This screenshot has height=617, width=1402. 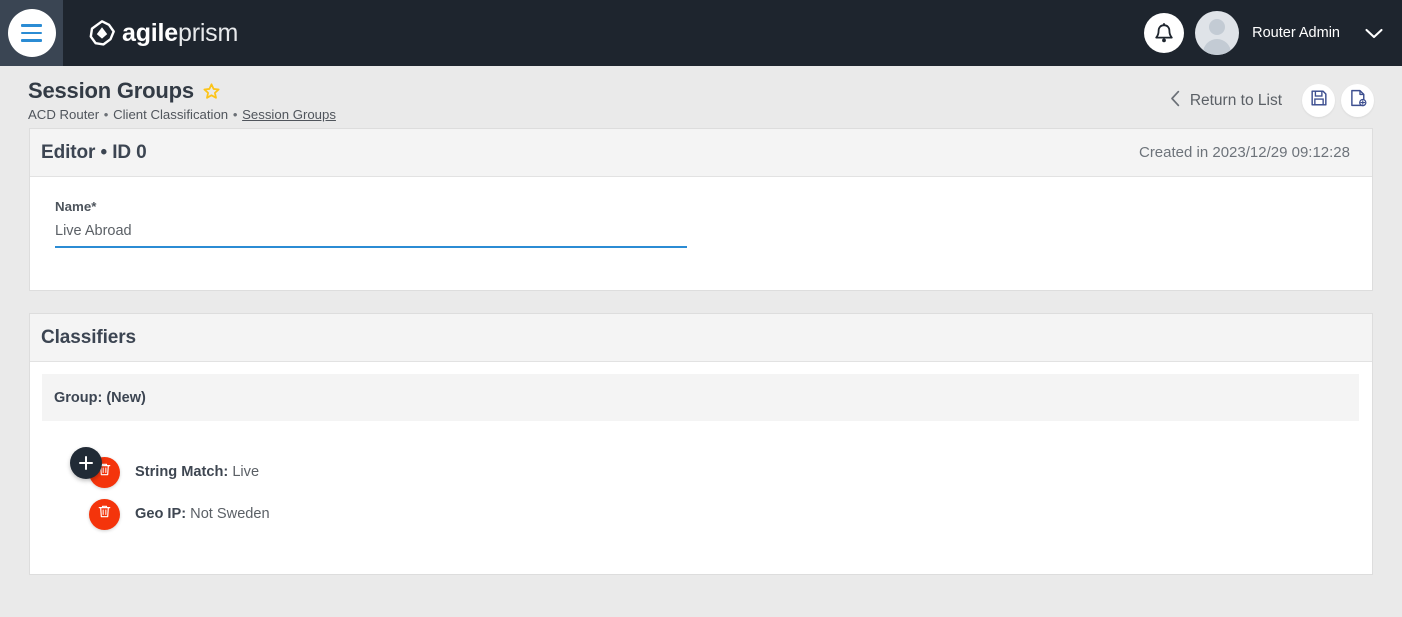 What do you see at coordinates (1244, 152) in the screenshot?
I see `created-timestamp: Created in 2023/12/29 09:12:28` at bounding box center [1244, 152].